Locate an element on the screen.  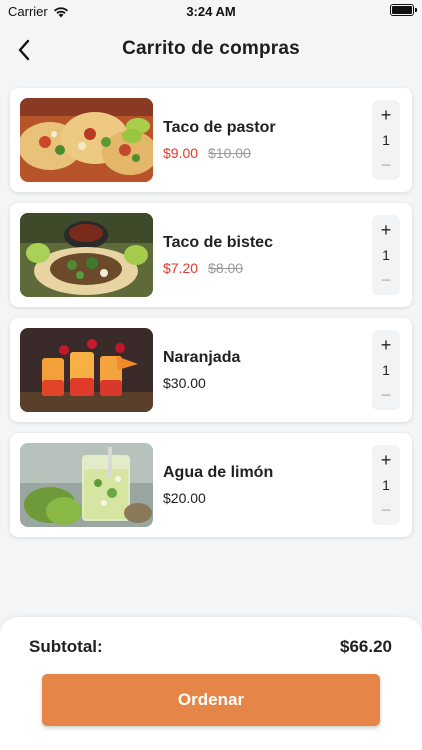
clock: 3:24 AM is located at coordinates (211, 11).